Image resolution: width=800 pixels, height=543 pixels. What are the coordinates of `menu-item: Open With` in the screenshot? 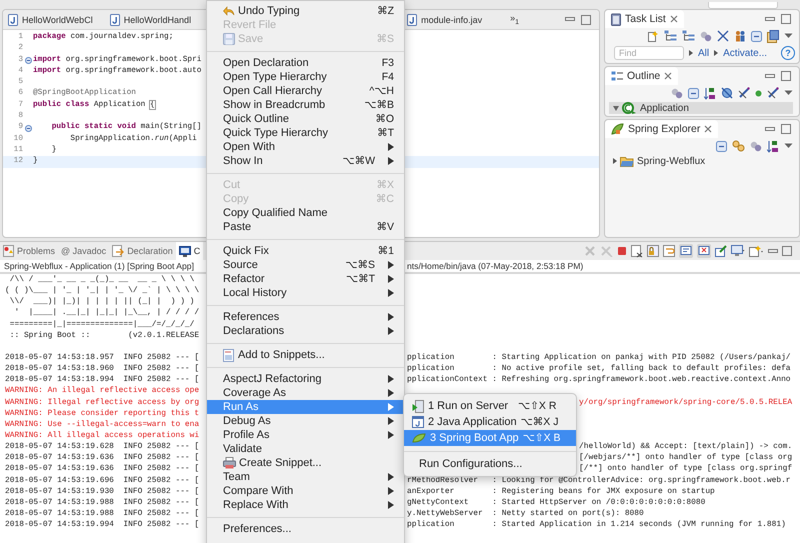 It's located at (305, 147).